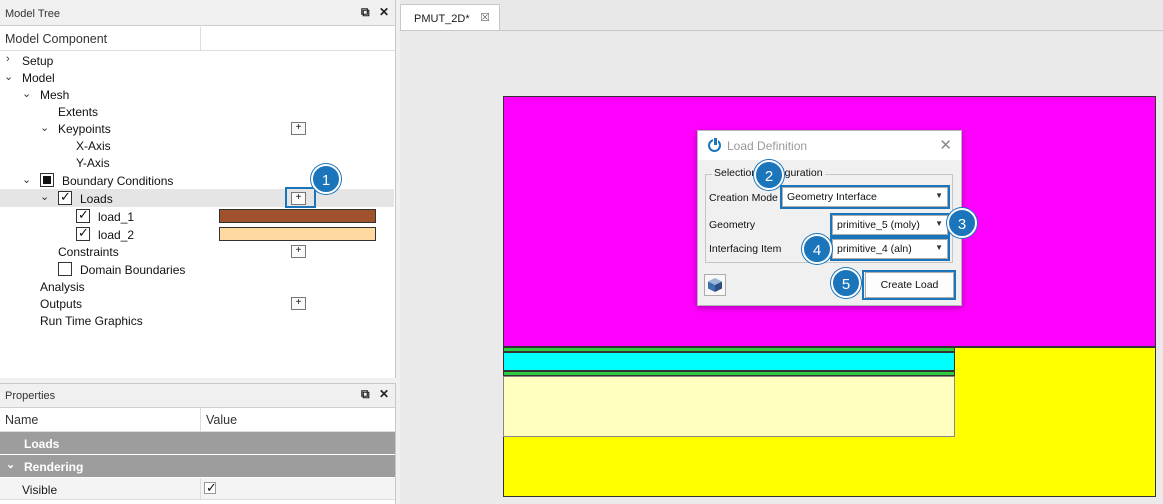 The width and height of the screenshot is (1163, 504). What do you see at coordinates (767, 146) in the screenshot?
I see `dialog-title: Load Definition` at bounding box center [767, 146].